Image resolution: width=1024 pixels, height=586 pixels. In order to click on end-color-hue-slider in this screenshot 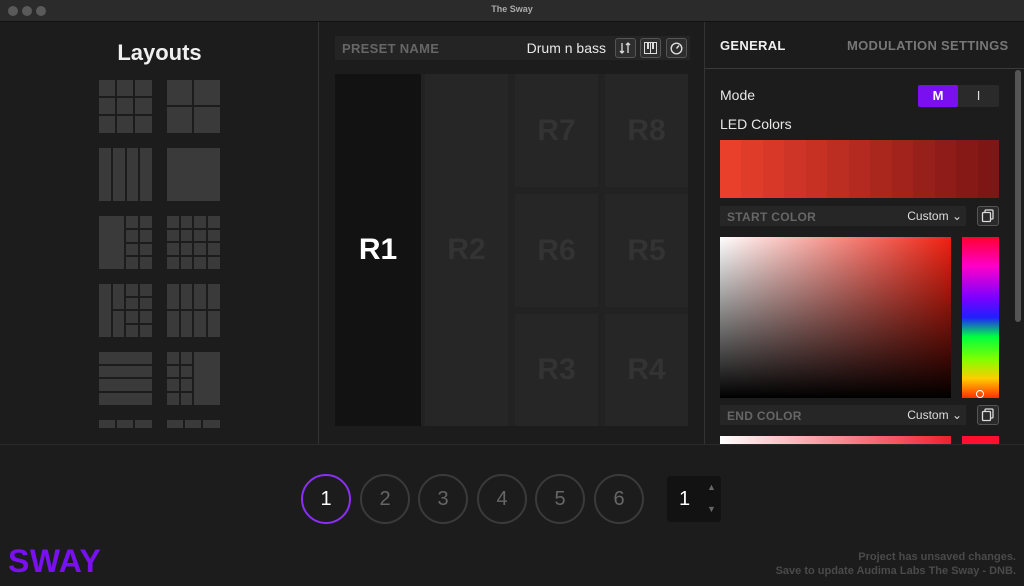, I will do `click(980, 440)`.